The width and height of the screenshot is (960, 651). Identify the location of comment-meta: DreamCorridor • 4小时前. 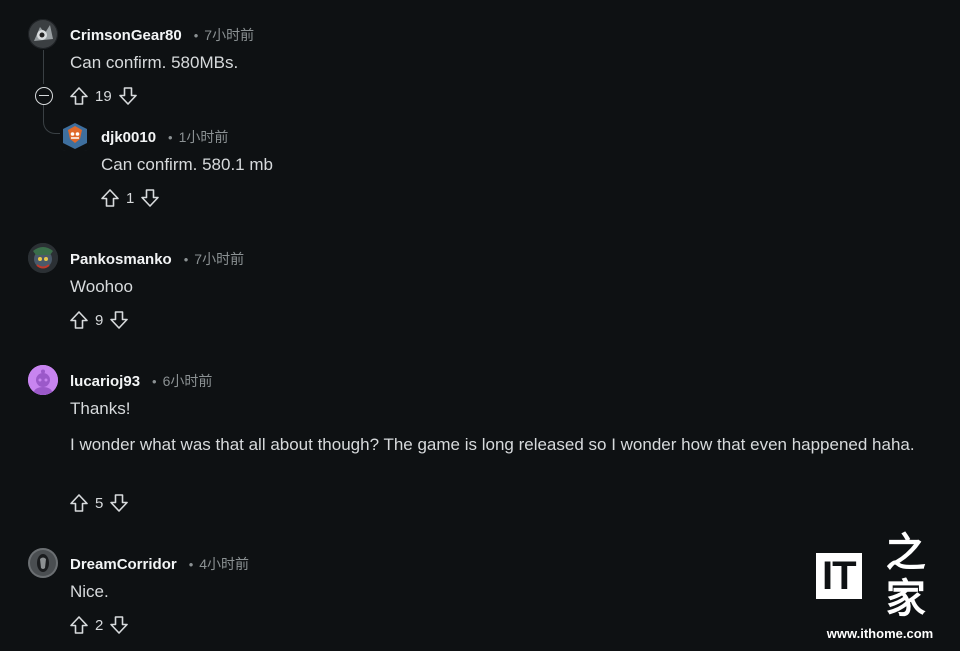
(159, 564).